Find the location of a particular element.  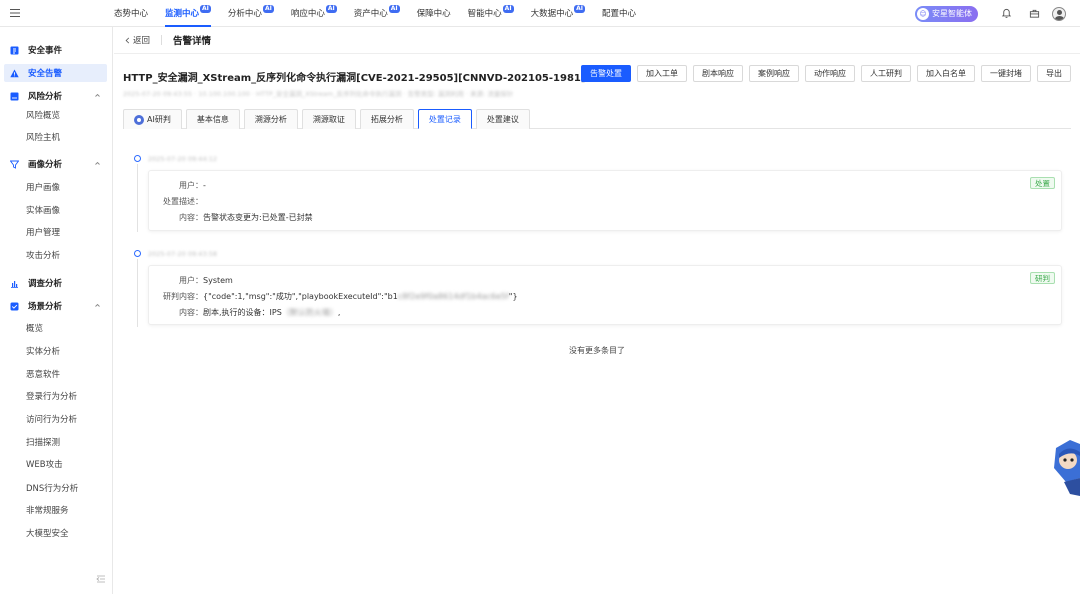

nav-item-0: 态势中心 is located at coordinates (131, 13).